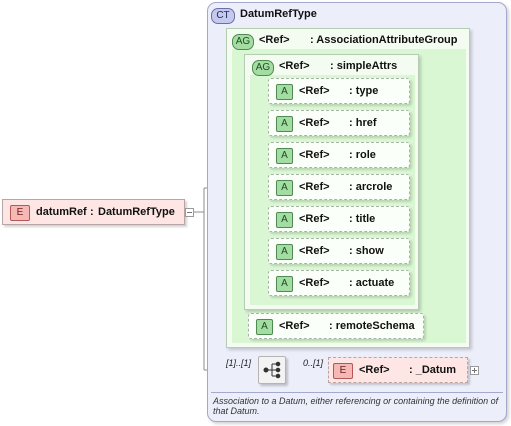 This screenshot has height=426, width=511. I want to click on attribute-name: : show, so click(366, 251).